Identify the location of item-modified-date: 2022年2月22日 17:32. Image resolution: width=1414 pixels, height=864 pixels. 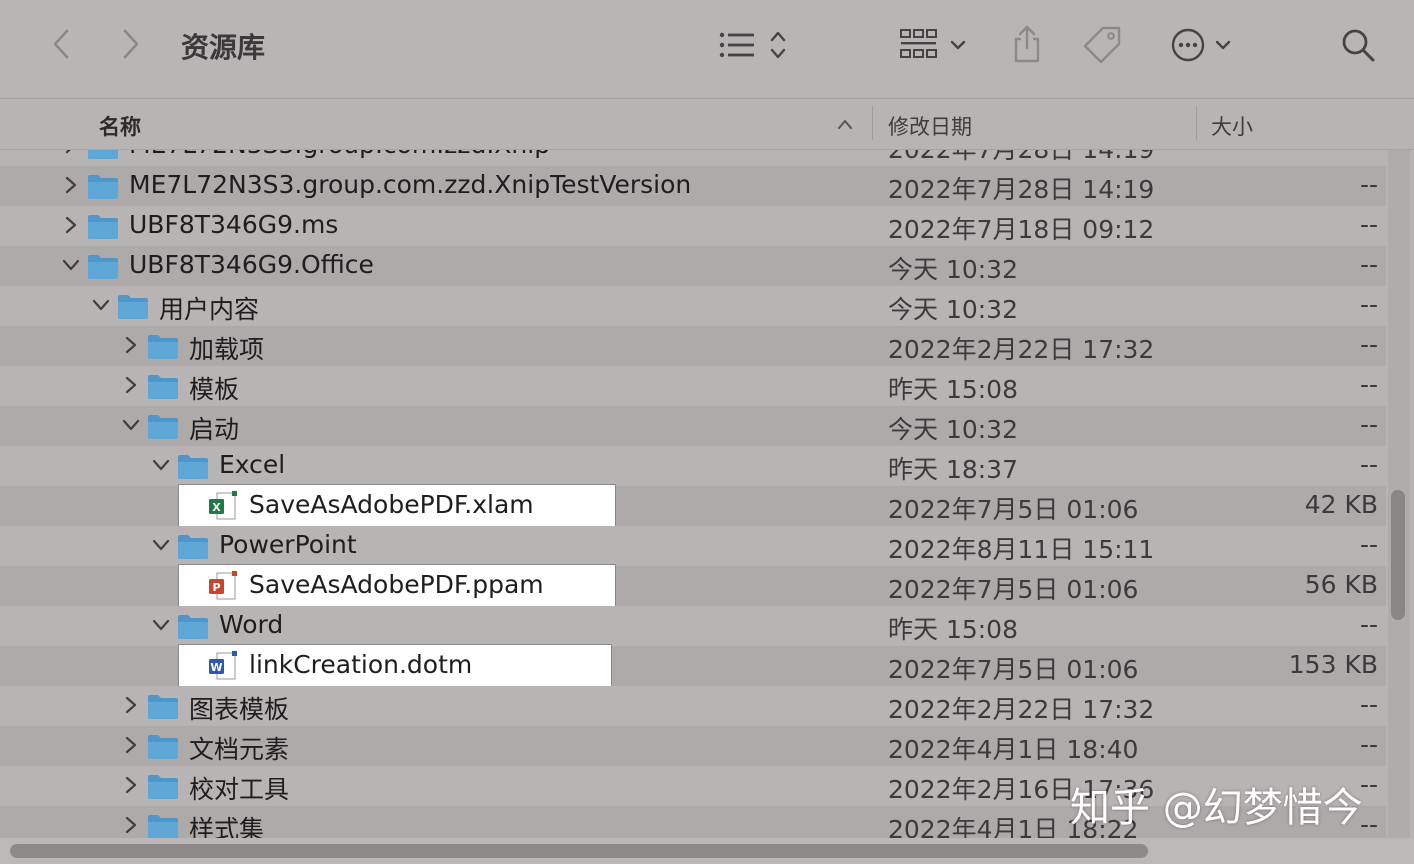
(1021, 349).